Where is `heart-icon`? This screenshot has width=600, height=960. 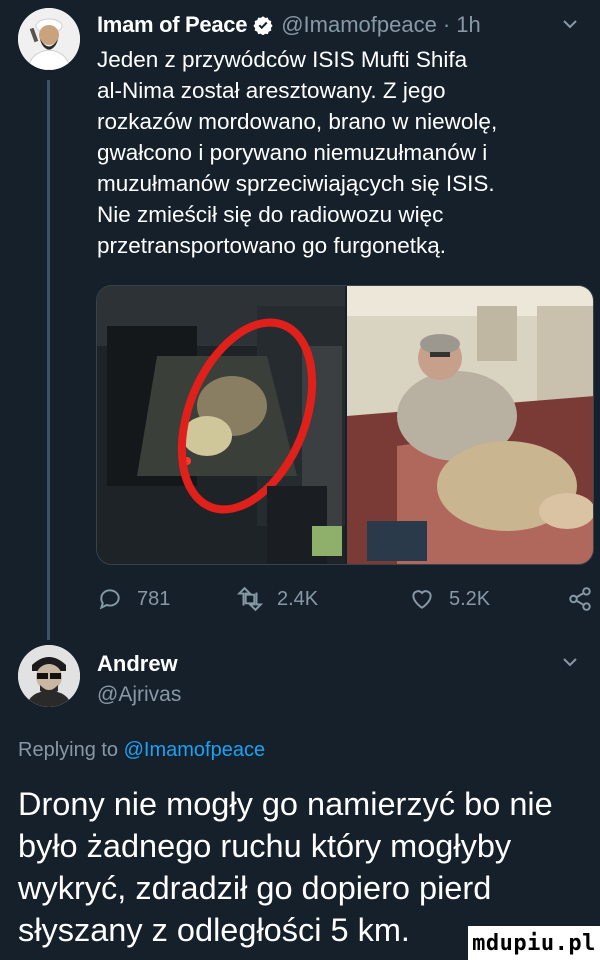
heart-icon is located at coordinates (422, 599).